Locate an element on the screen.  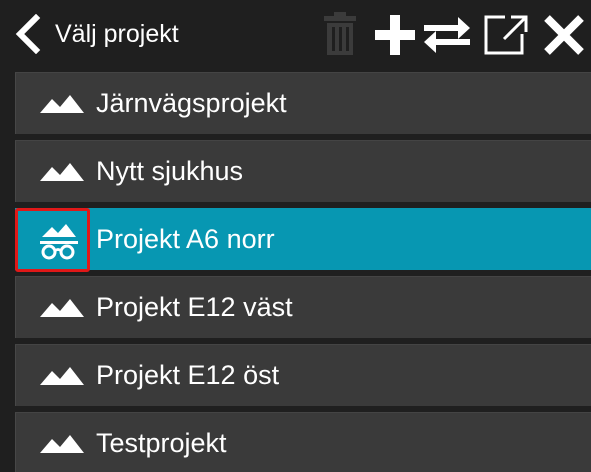
close-icon is located at coordinates (564, 35).